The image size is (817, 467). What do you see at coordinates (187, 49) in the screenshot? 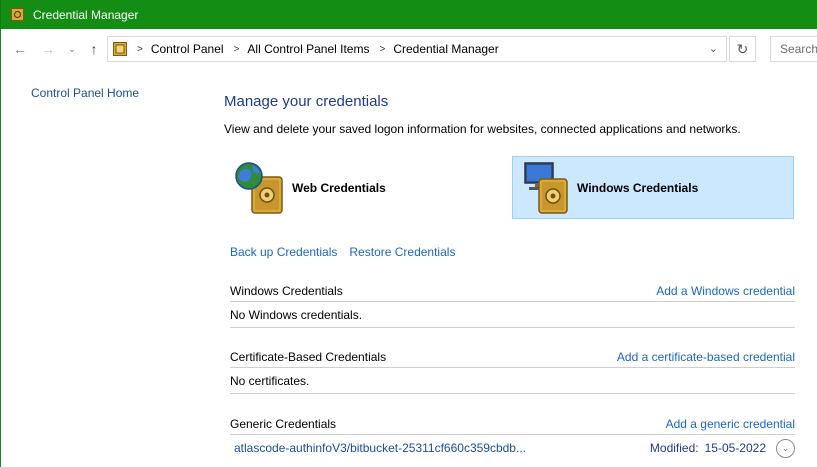
I see `breadcrumb-control-panel: Control Panel` at bounding box center [187, 49].